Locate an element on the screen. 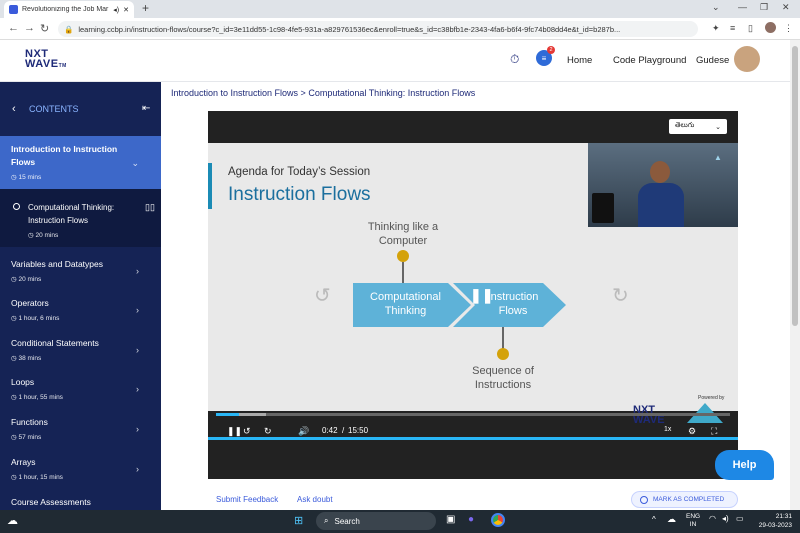  slide-top-label: Thinking like a Computer is located at coordinates (403, 234).